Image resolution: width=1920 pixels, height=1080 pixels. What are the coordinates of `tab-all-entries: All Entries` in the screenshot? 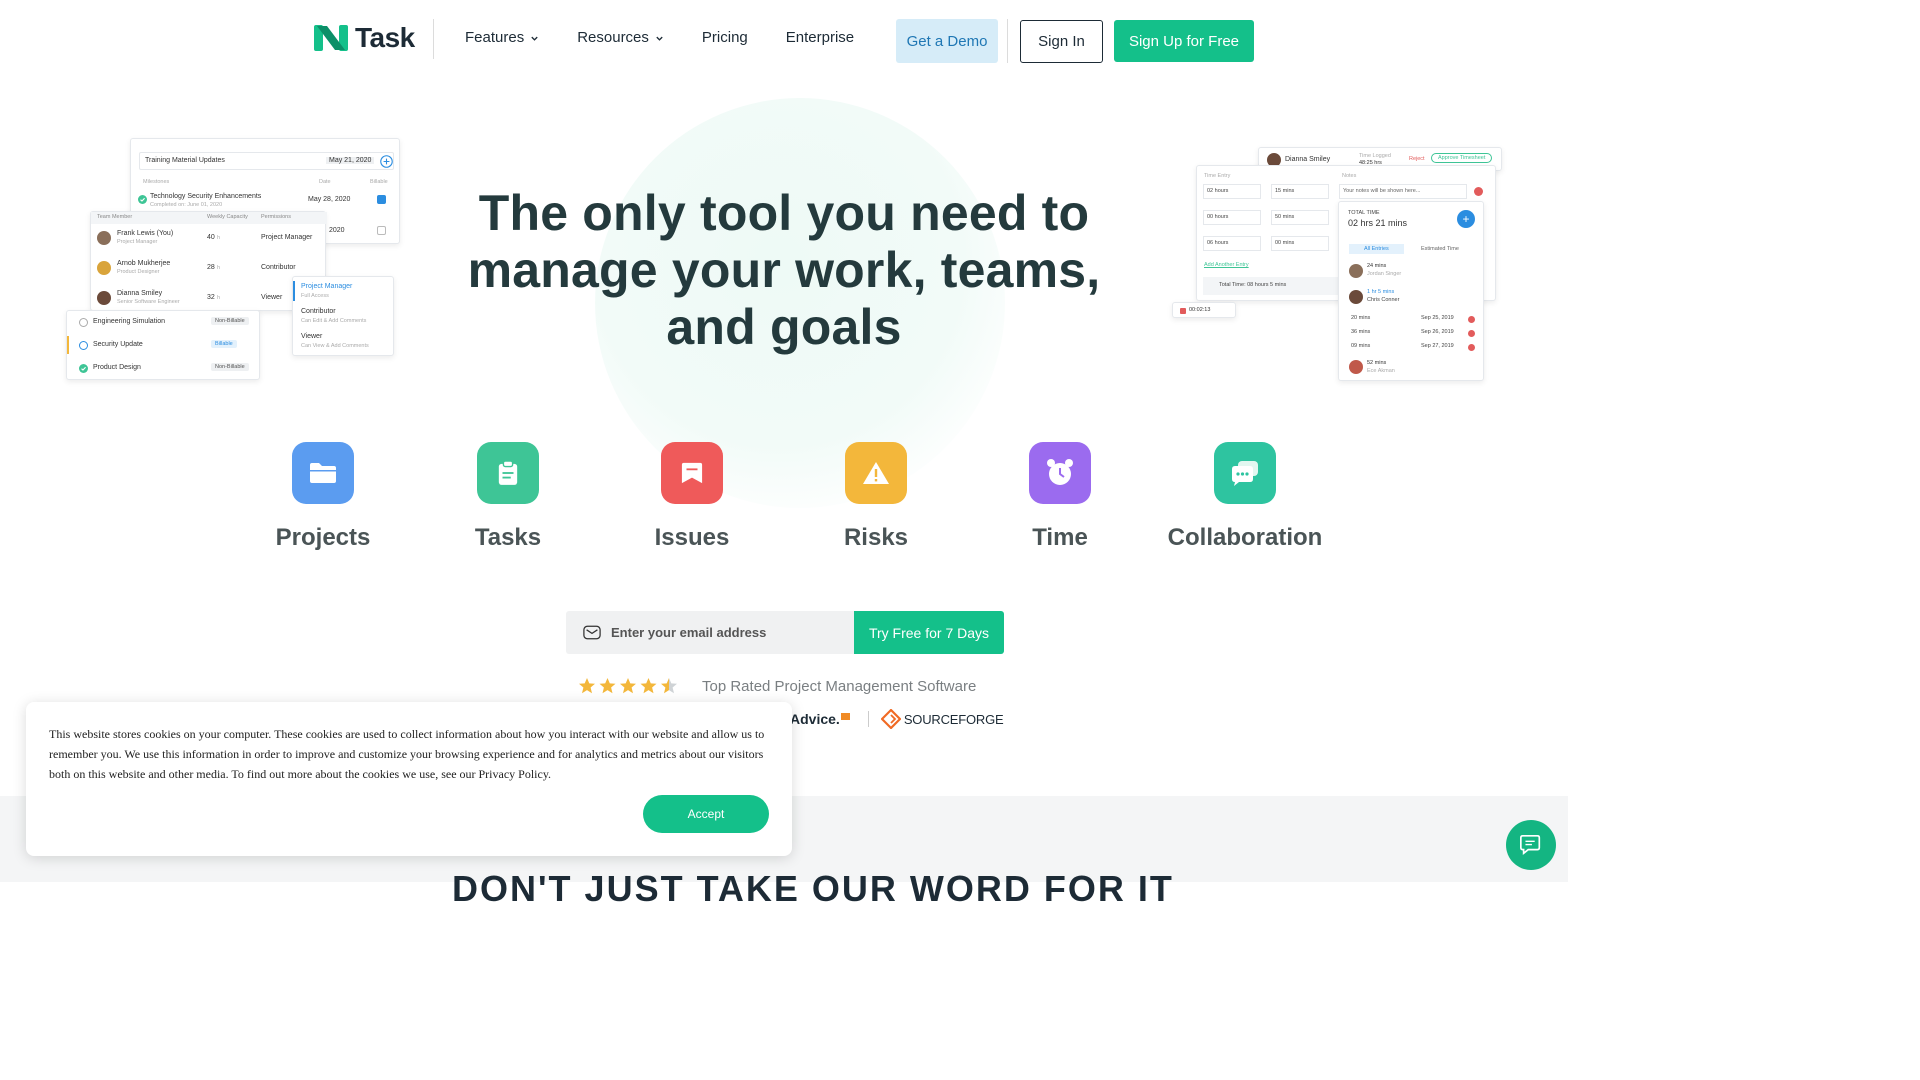 It's located at (1376, 249).